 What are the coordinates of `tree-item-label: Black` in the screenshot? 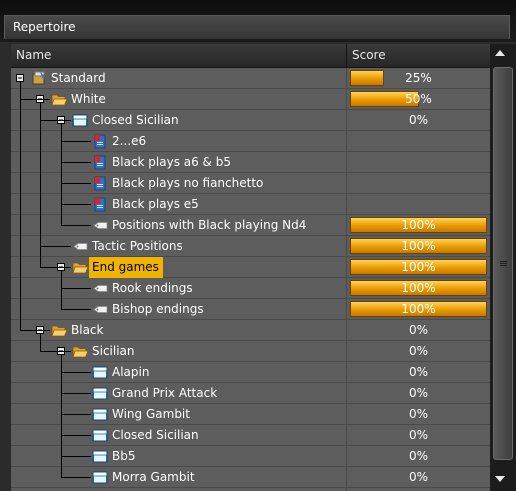 It's located at (87, 330).